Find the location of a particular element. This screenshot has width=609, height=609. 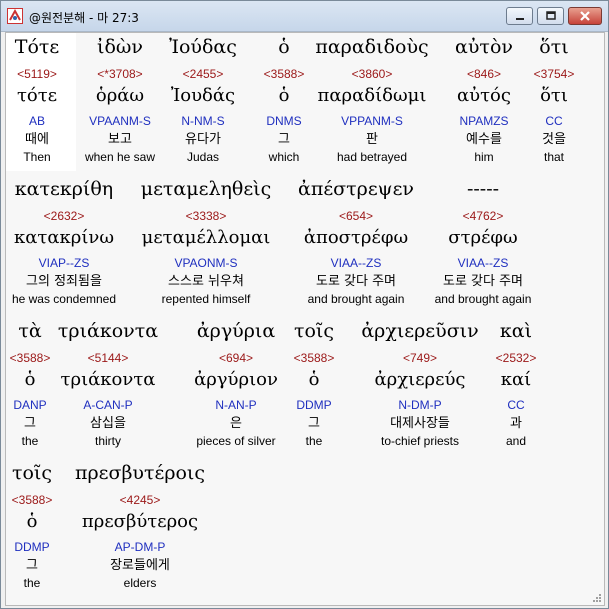

resize-grip-icon is located at coordinates (596, 597).